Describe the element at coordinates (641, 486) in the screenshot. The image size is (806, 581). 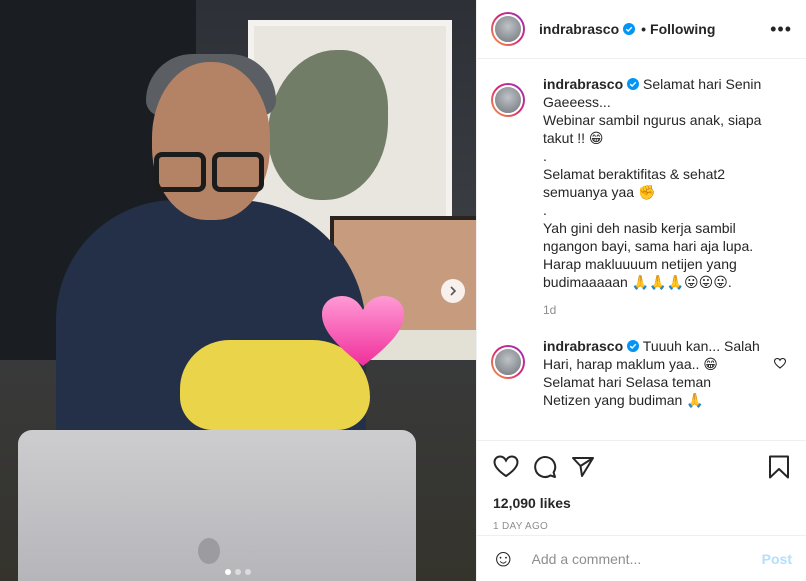
I see `action-bar: 12,090 likes 1 DAY AGO` at that location.